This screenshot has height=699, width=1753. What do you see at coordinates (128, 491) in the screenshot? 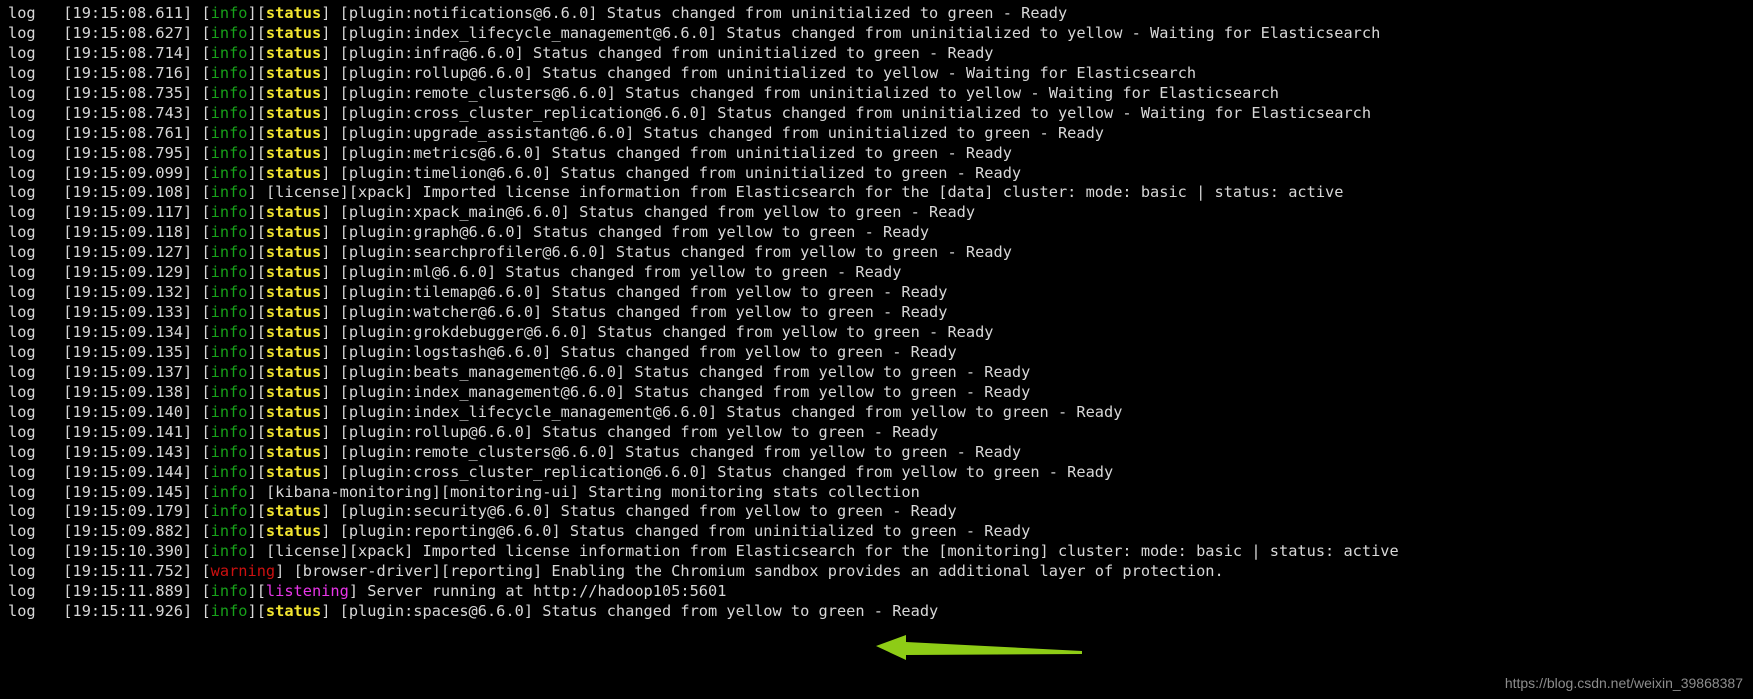
I see `log-timestamp: [19:15:09.145]` at bounding box center [128, 491].